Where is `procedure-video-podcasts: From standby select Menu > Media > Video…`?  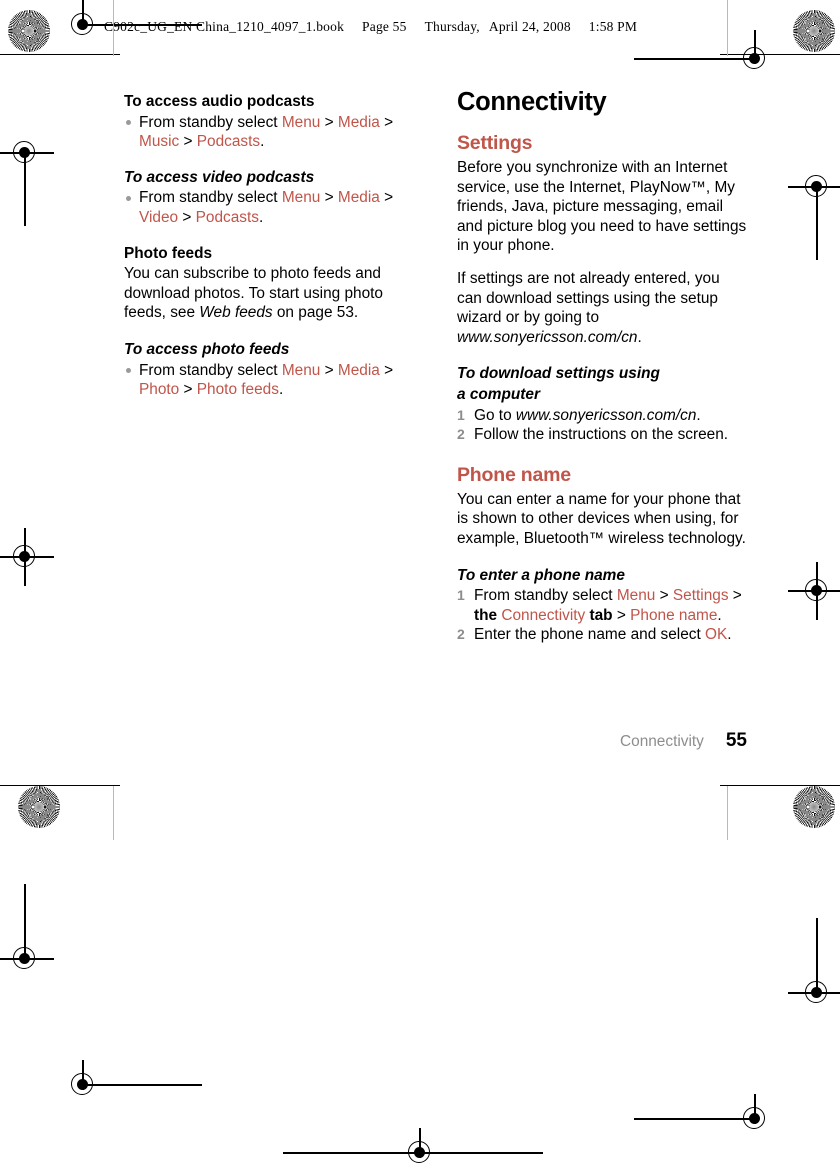
procedure-video-podcasts: From standby select Menu > Media > Video… is located at coordinates (274, 207).